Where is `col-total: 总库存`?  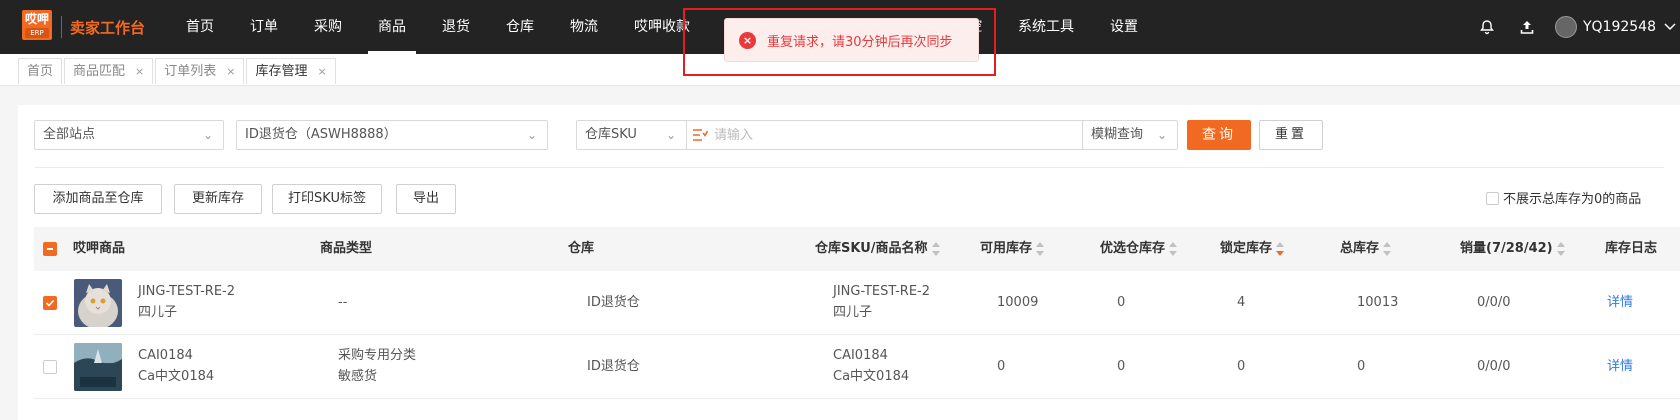
col-total: 总库存 is located at coordinates (1366, 249).